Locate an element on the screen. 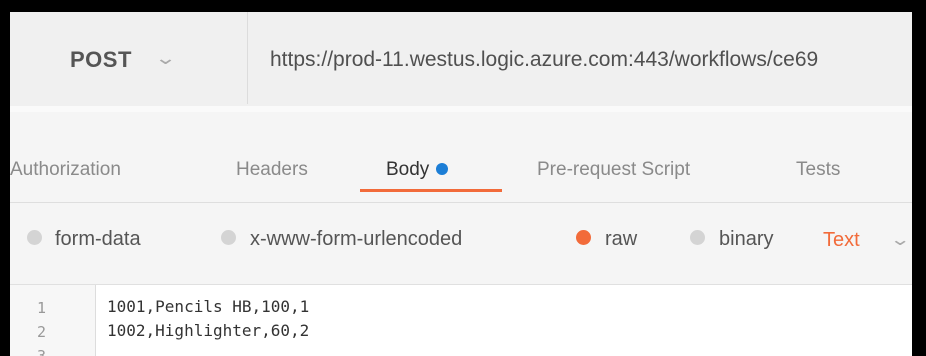  mode-label-raw: raw is located at coordinates (621, 239).